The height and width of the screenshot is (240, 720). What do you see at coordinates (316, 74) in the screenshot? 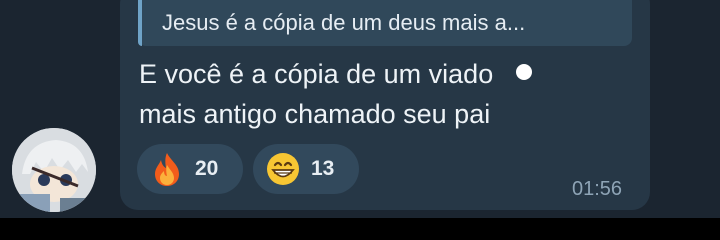
I see `message-text-line-1: E você é a cópia de um viado` at bounding box center [316, 74].